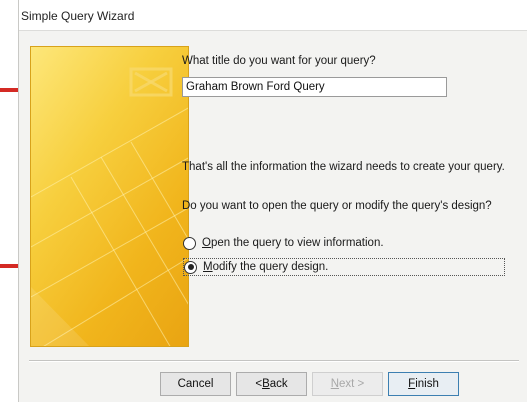 Image resolution: width=527 pixels, height=402 pixels. What do you see at coordinates (189, 243) in the screenshot?
I see `open-query-radio` at bounding box center [189, 243].